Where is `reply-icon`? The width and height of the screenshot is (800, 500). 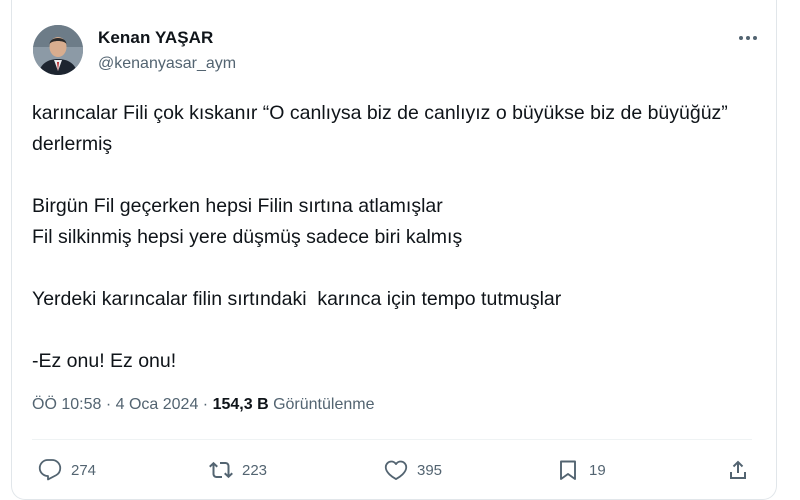
reply-icon is located at coordinates (50, 470).